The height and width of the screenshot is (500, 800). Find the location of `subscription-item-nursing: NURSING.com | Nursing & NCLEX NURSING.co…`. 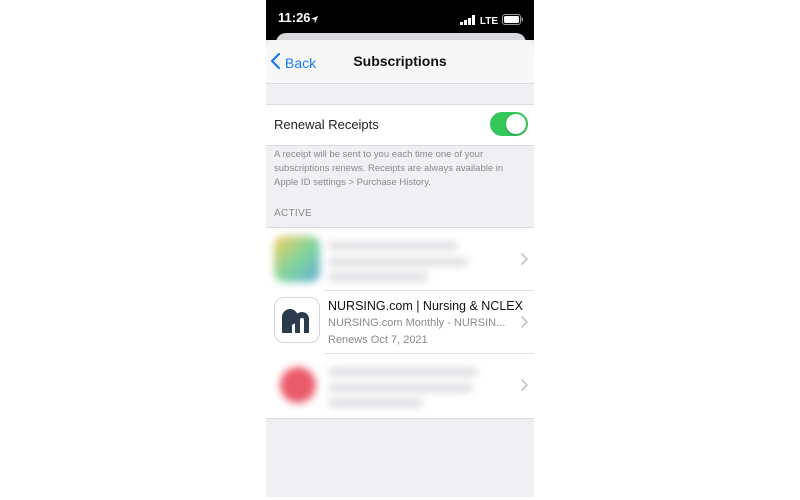

subscription-item-nursing: NURSING.com | Nursing & NCLEX NURSING.co… is located at coordinates (400, 322).